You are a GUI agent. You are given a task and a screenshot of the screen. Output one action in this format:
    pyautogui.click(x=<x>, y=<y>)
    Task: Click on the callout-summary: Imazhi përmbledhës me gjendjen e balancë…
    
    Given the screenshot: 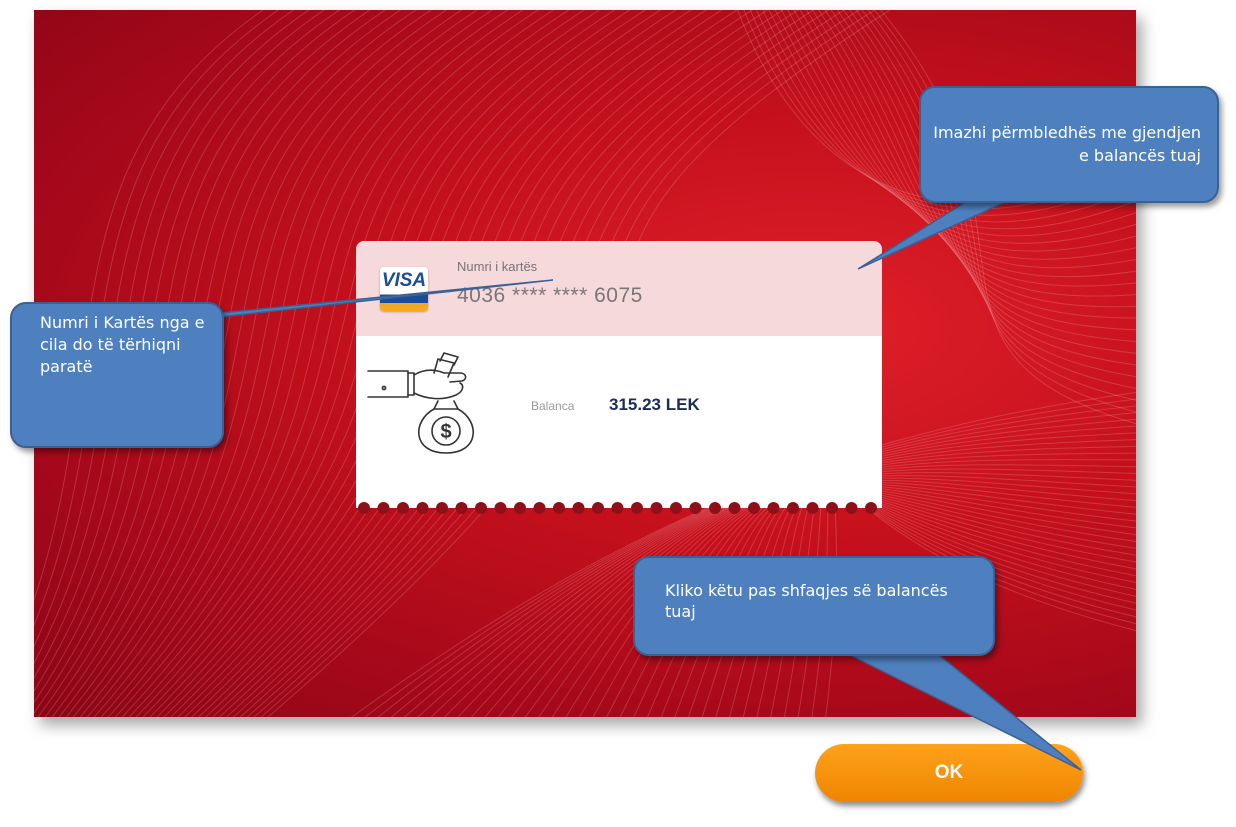 What is the action you would take?
    pyautogui.click(x=1069, y=144)
    